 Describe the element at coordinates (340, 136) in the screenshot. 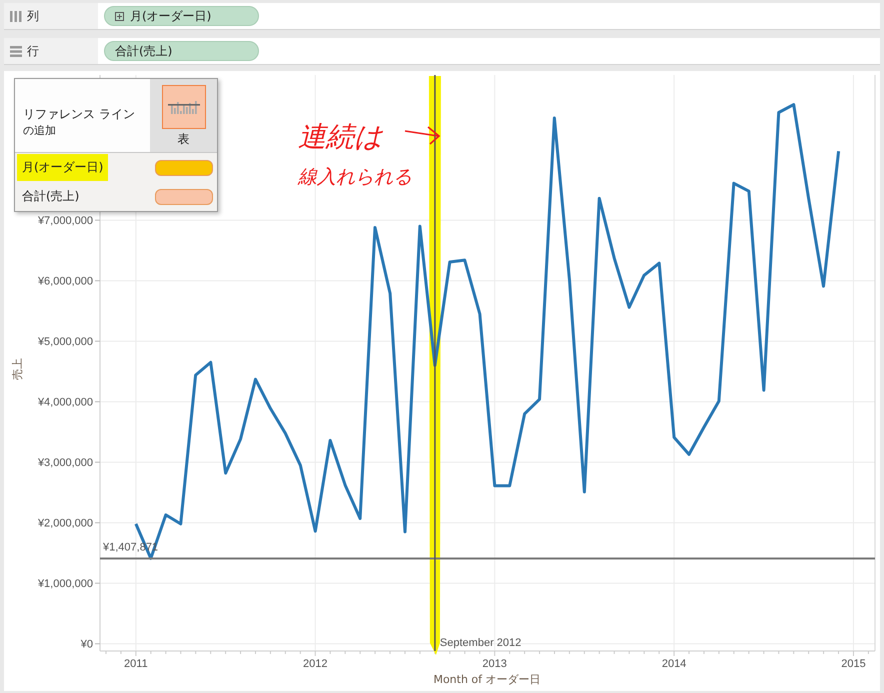

I see `handwritten-note: 連続は` at that location.